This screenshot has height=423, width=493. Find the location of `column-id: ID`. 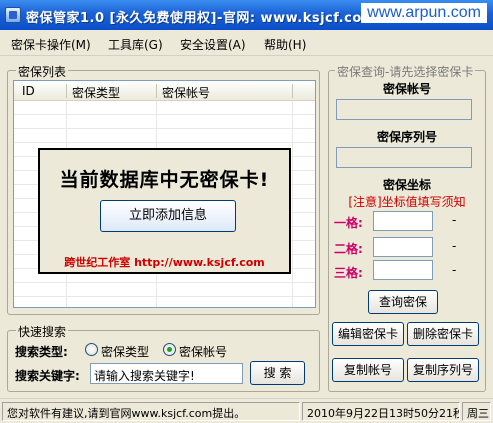

column-id: ID is located at coordinates (28, 91).